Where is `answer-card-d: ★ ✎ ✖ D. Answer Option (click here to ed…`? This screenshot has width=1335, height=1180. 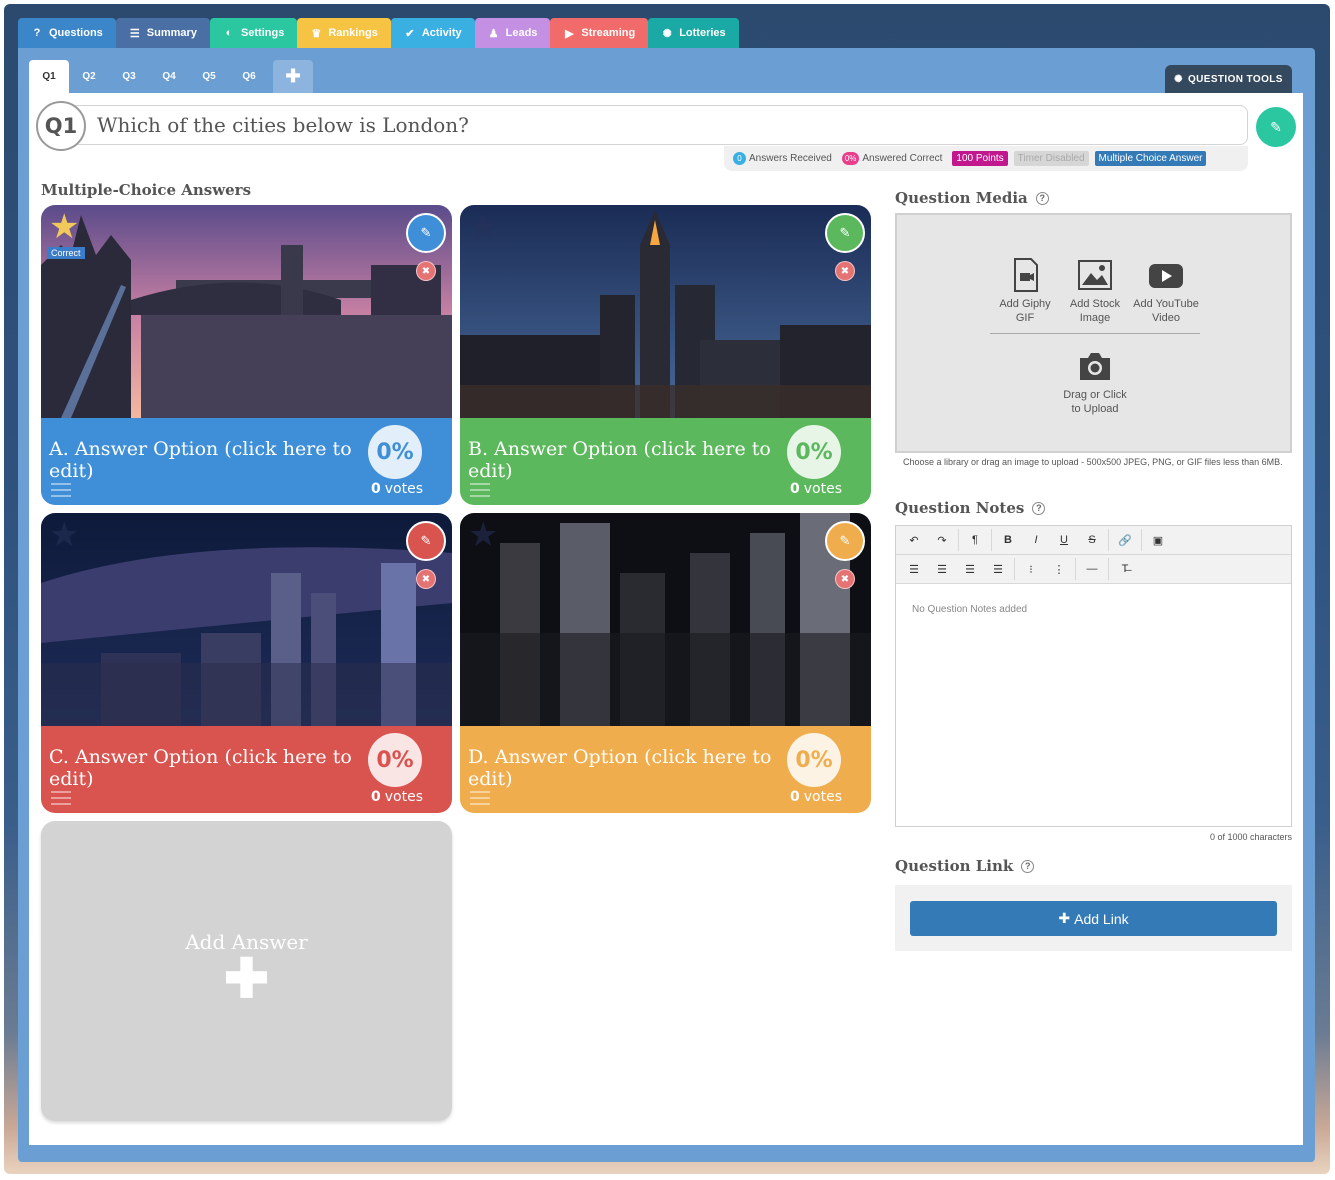 answer-card-d: ★ ✎ ✖ D. Answer Option (click here to ed… is located at coordinates (665, 663).